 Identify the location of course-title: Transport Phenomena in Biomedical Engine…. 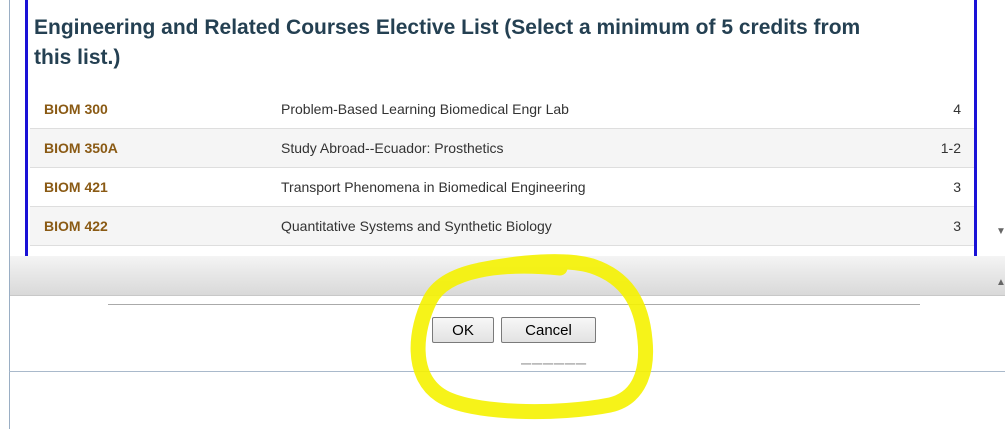
(581, 187).